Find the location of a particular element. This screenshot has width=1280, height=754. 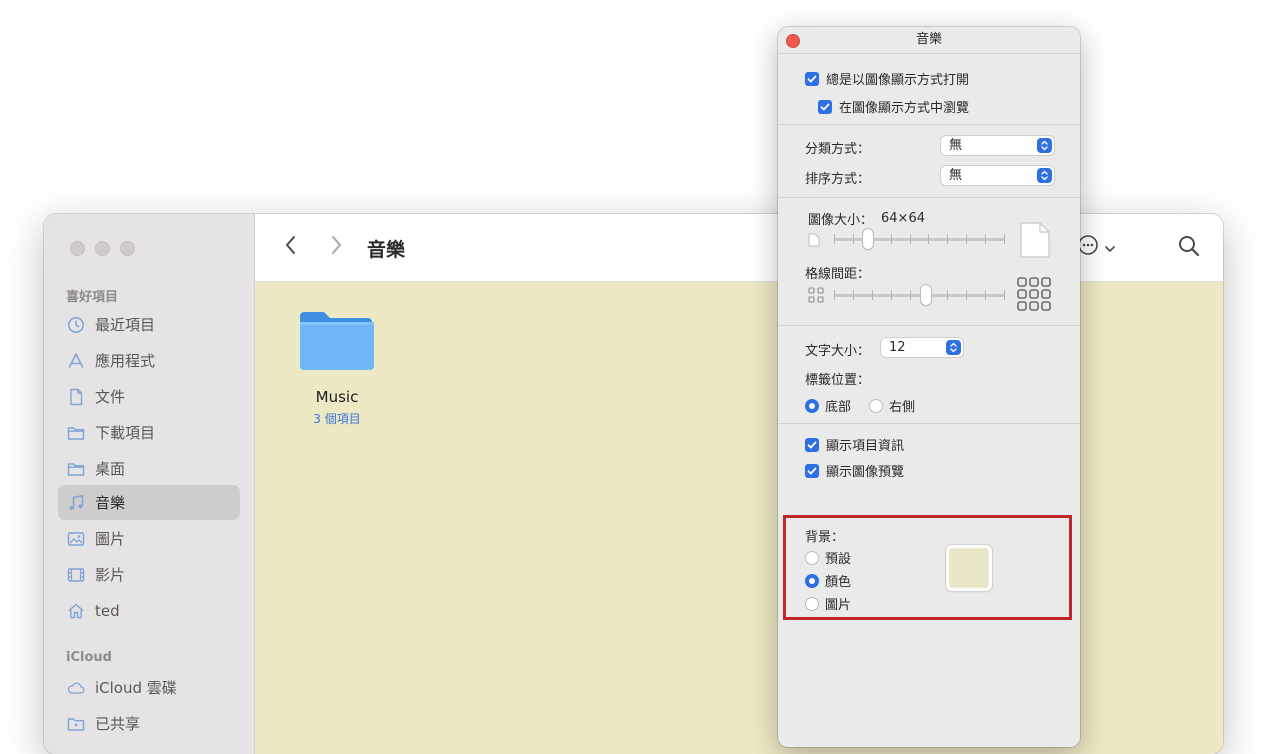

background-default-radio: 預設 is located at coordinates (828, 557).